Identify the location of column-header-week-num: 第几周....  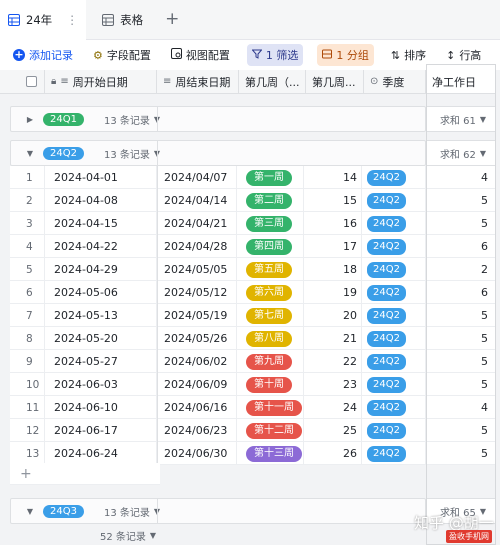
(335, 82).